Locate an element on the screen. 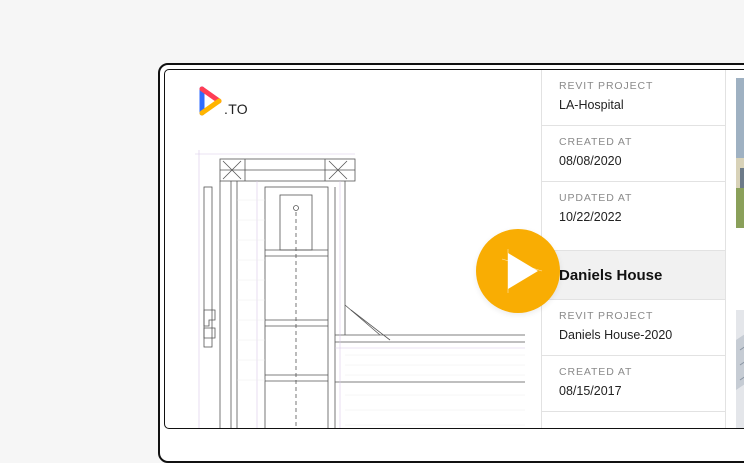  logo-text: .TO is located at coordinates (236, 109).